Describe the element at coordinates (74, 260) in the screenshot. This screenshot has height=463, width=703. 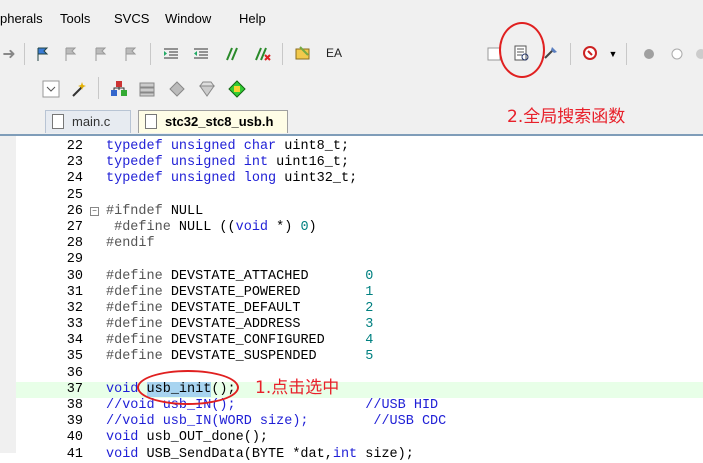
I see `line-number: 29` at that location.